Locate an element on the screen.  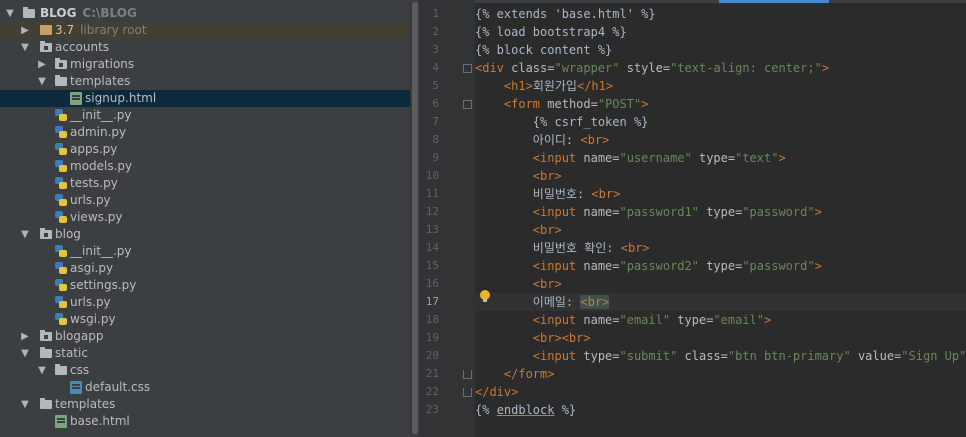
code-token: "password2" is located at coordinates (663, 266).